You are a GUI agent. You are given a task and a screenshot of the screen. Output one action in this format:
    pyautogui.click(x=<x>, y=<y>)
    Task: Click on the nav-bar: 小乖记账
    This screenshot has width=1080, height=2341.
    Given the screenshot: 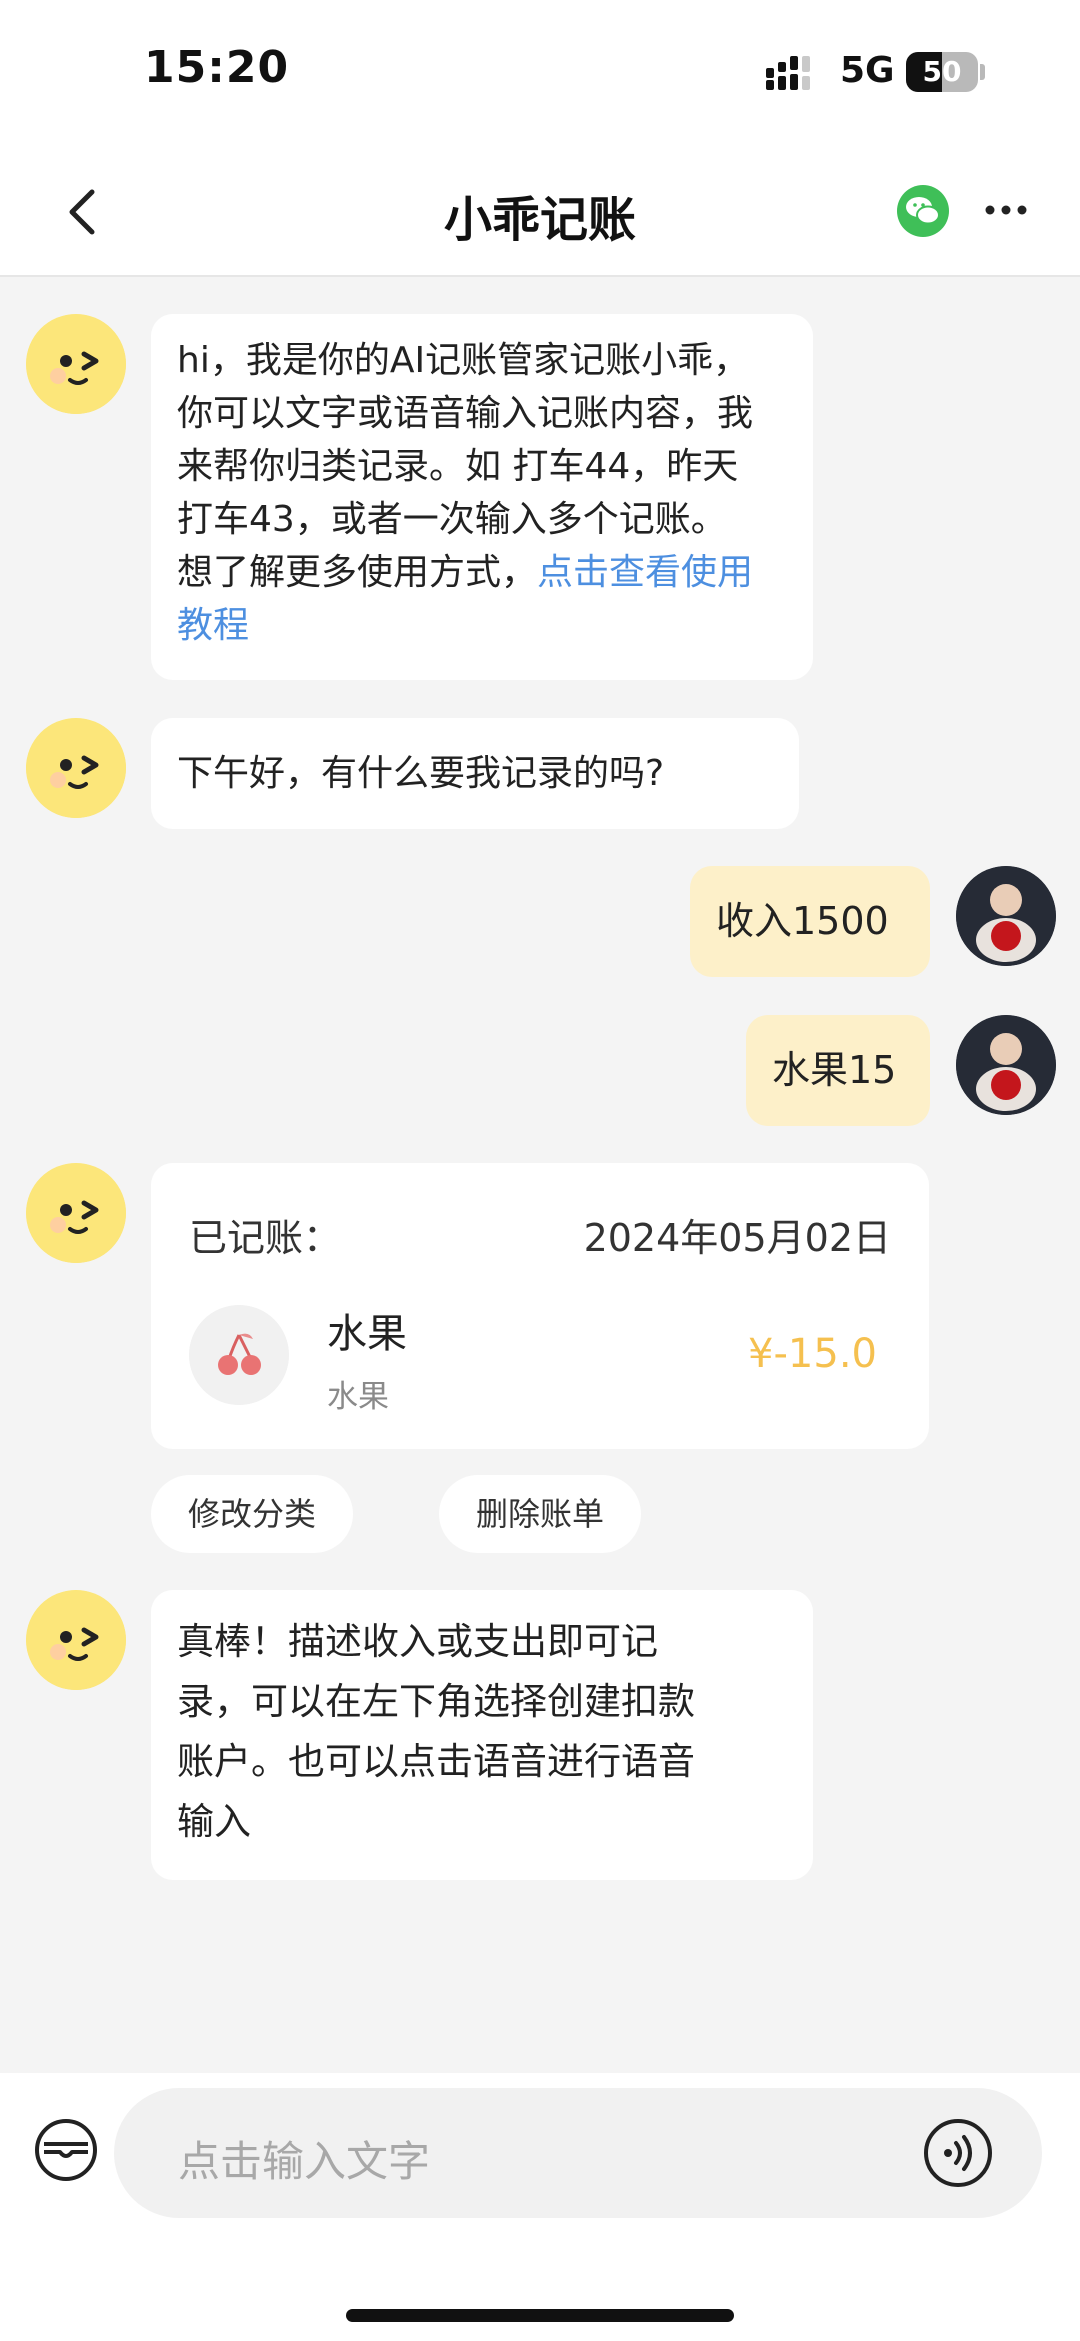 What is the action you would take?
    pyautogui.click(x=540, y=213)
    